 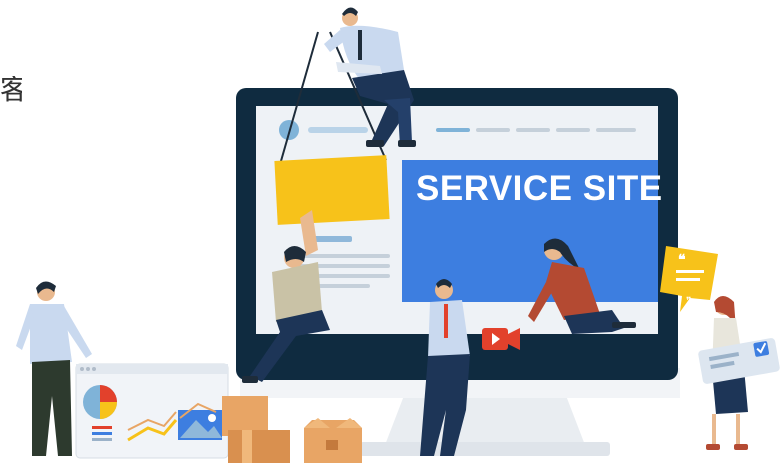 What do you see at coordinates (539, 188) in the screenshot?
I see `banner-title: SERVICE SITE` at bounding box center [539, 188].